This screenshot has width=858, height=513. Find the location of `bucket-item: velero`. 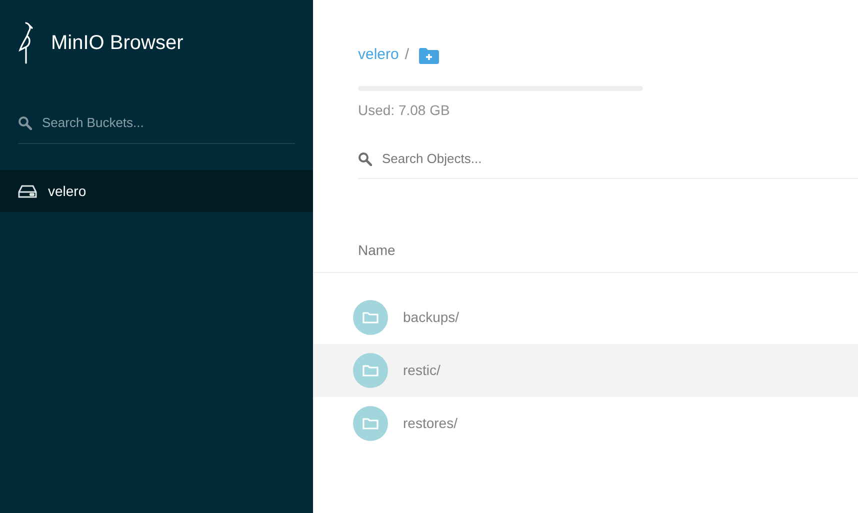

bucket-item: velero is located at coordinates (156, 191).